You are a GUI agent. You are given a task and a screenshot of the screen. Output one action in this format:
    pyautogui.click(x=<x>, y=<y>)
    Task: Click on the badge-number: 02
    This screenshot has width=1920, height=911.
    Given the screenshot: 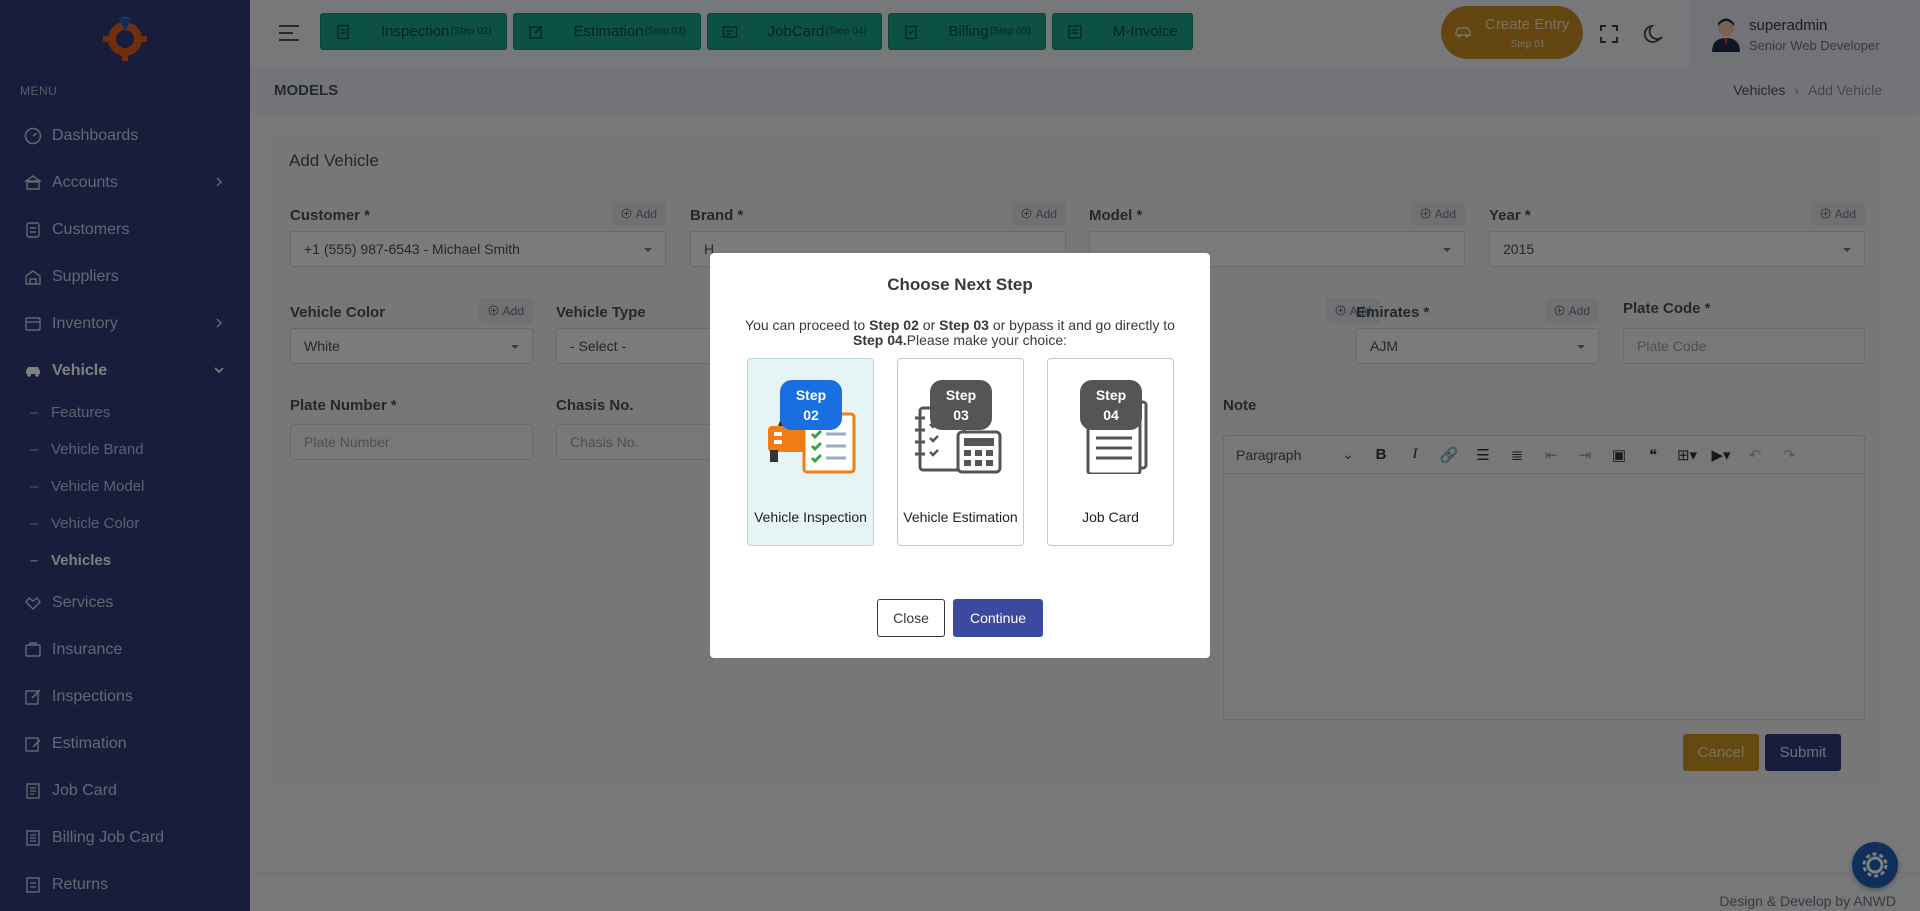 What is the action you would take?
    pyautogui.click(x=811, y=415)
    